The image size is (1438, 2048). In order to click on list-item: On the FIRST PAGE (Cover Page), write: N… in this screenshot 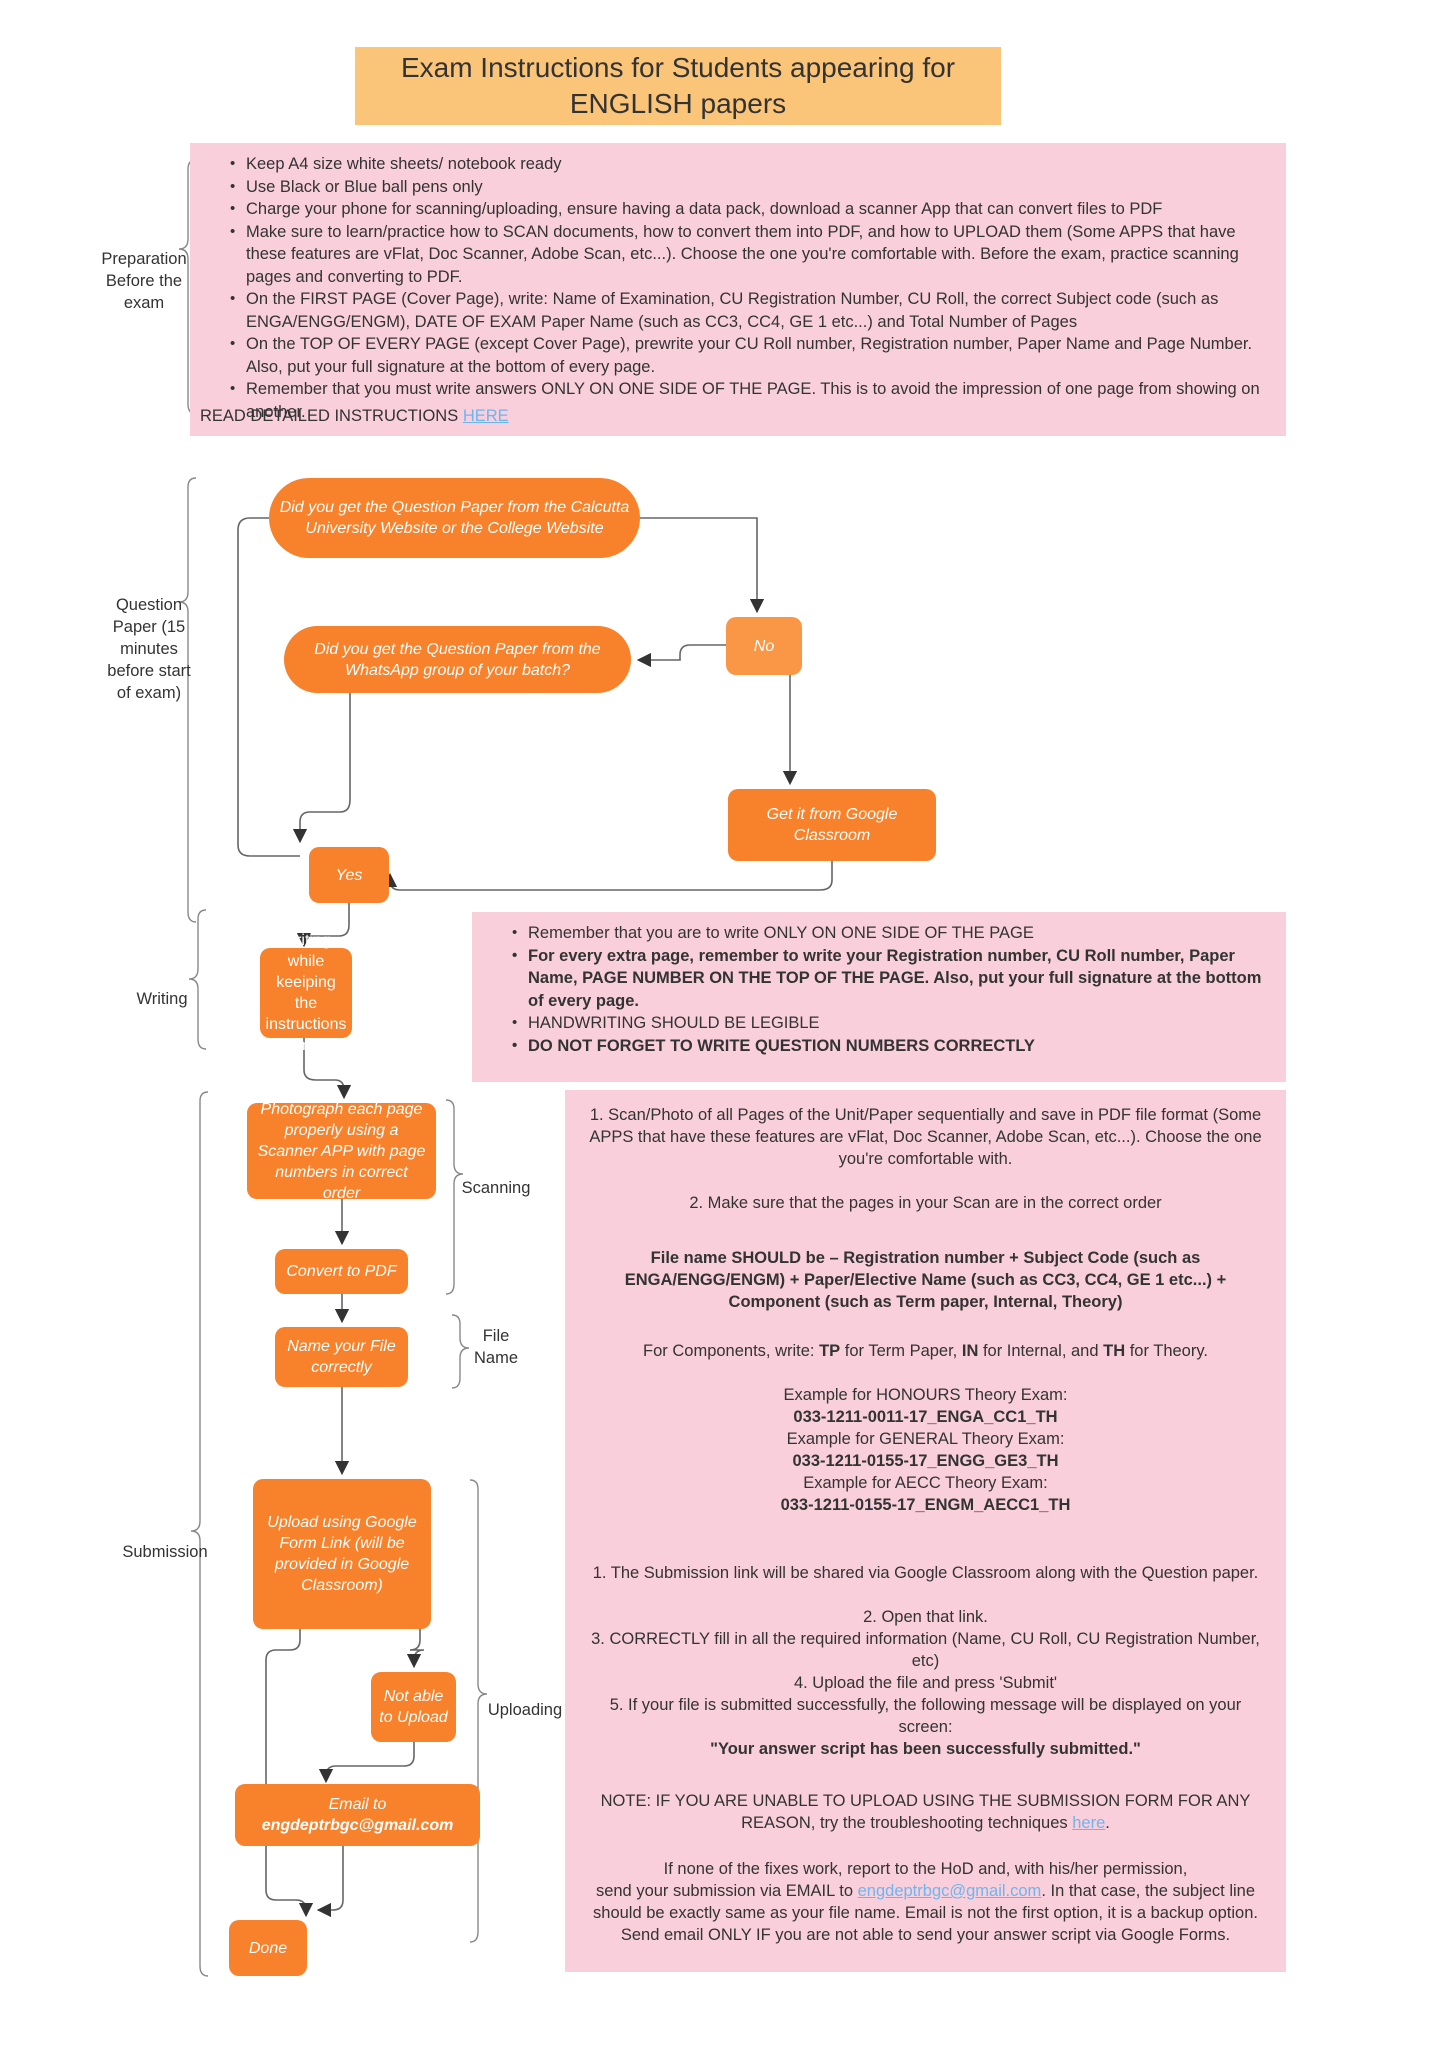, I will do `click(749, 310)`.